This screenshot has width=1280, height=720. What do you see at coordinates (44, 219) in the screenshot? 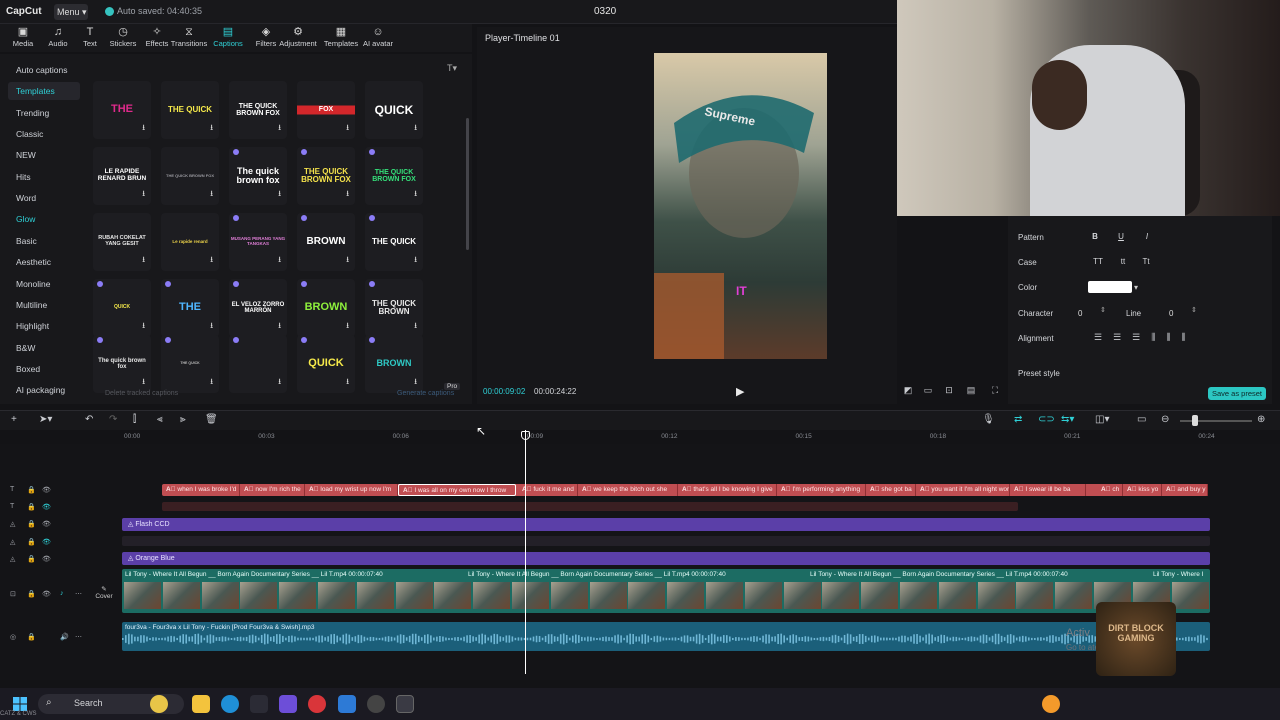
I see `category-glow: Glow` at bounding box center [44, 219].